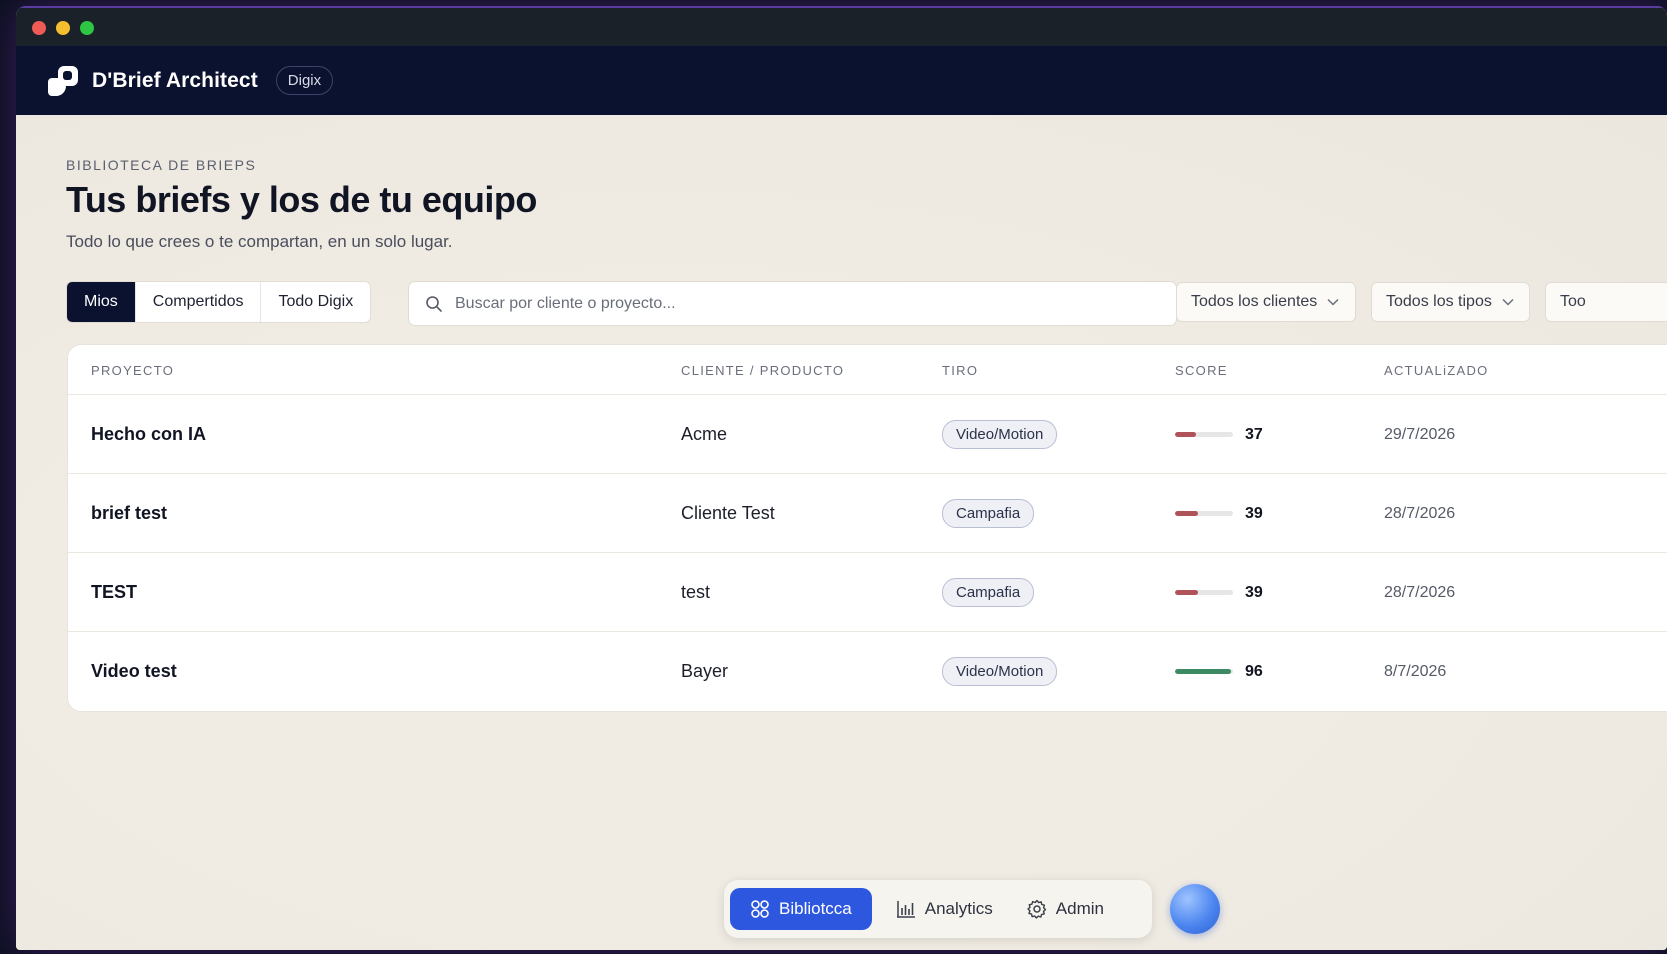 Image resolution: width=1667 pixels, height=954 pixels. Describe the element at coordinates (760, 909) in the screenshot. I see `grid-icon` at that location.